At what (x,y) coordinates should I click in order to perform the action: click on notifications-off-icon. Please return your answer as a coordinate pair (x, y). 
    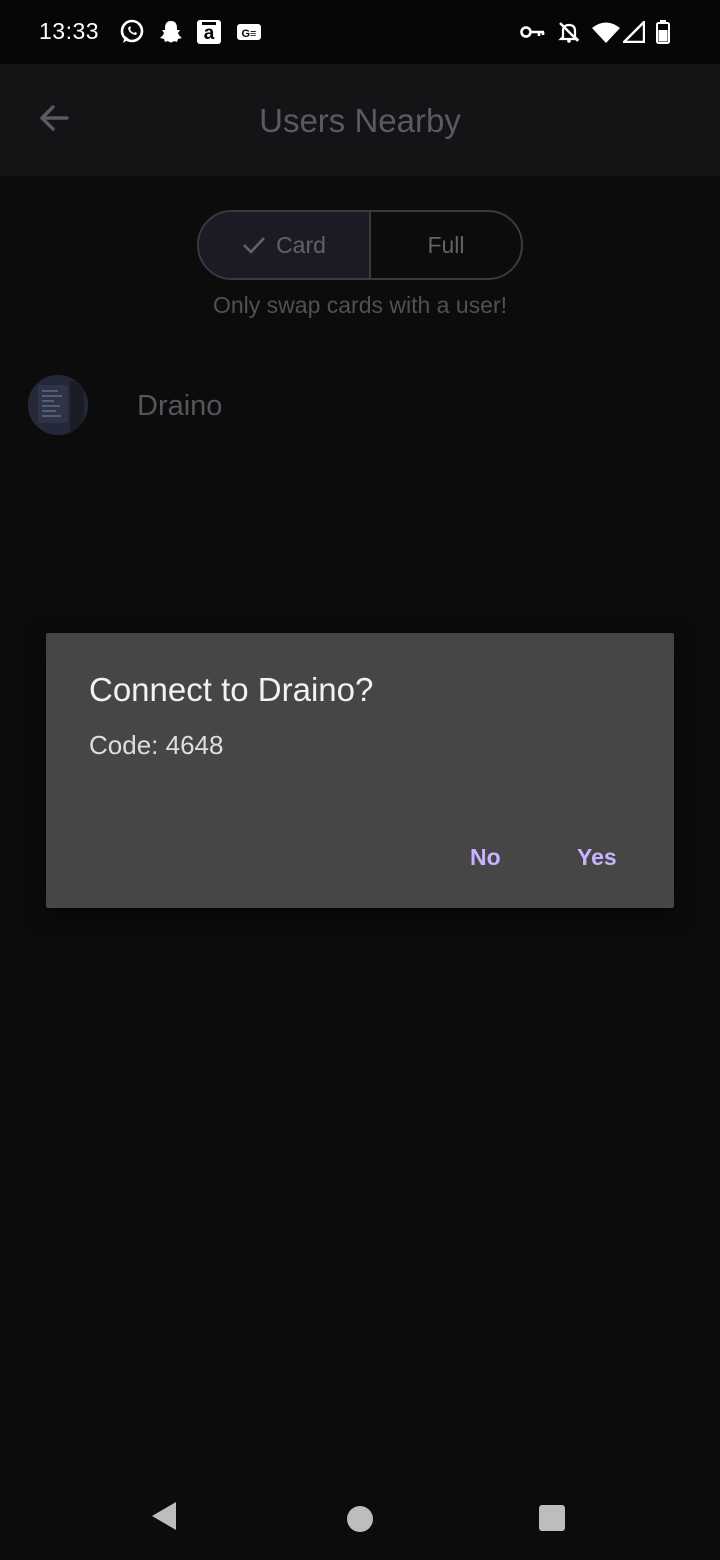
    Looking at the image, I should click on (569, 32).